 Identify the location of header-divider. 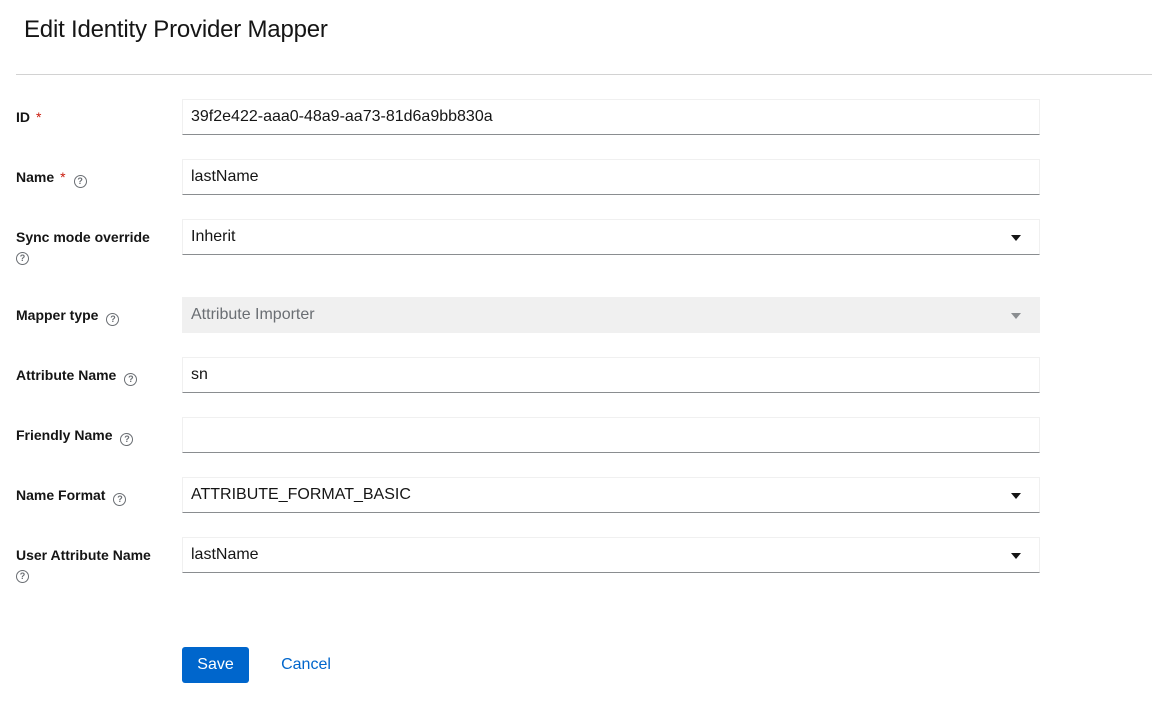
(584, 74).